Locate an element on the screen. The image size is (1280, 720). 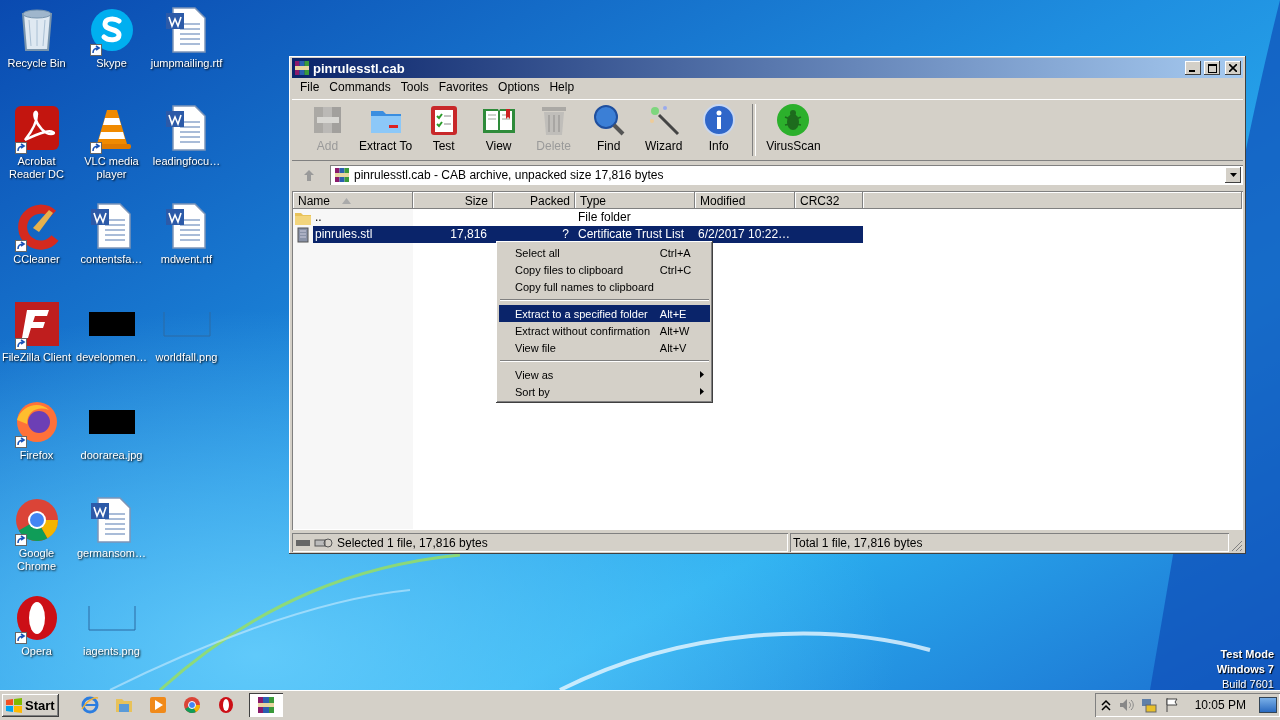
address-field: pinrulesstl.cab - CAB archive, unpacked size 17,816 bytes is located at coordinates (786, 175).